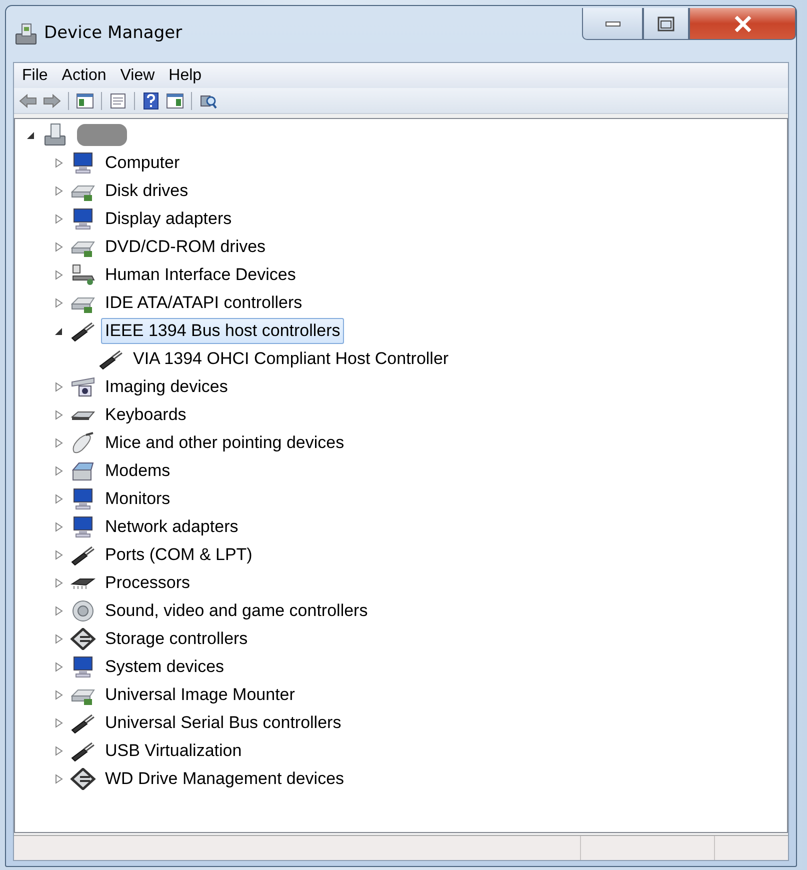 Image resolution: width=807 pixels, height=870 pixels. I want to click on tree-item: Universal Image Mounter, so click(200, 695).